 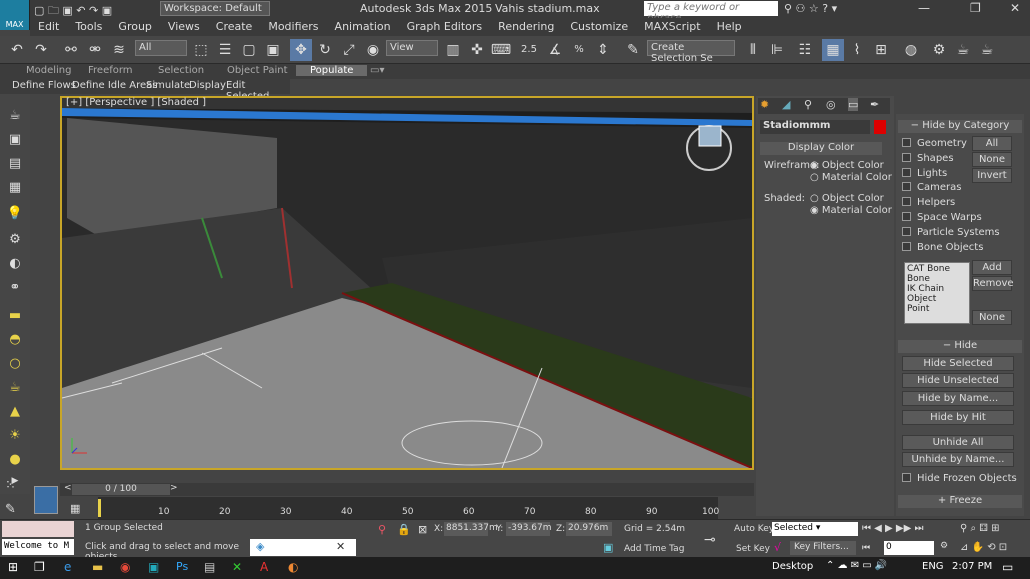 I want to click on keyboard-shortcut-icon: ⌨, so click(x=501, y=50).